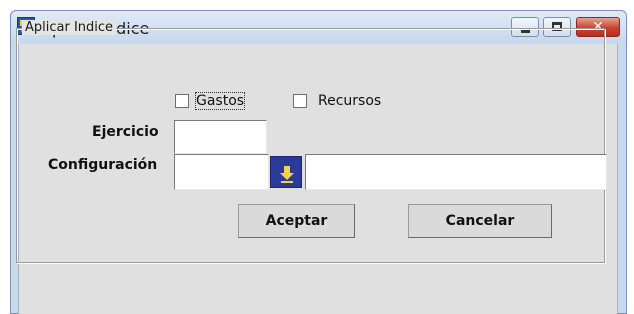 The image size is (634, 314). Describe the element at coordinates (221, 172) in the screenshot. I see `configuracion-code-input` at that location.